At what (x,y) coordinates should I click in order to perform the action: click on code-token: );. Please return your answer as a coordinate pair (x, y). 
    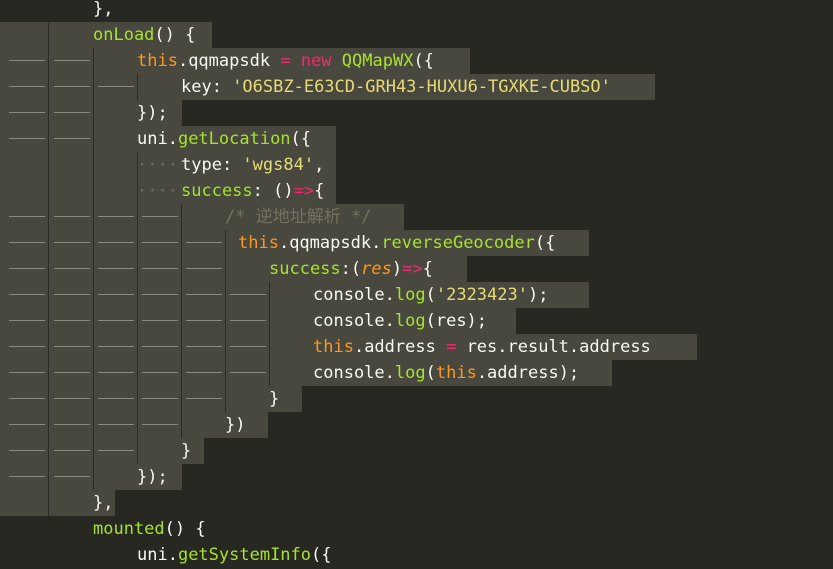
    Looking at the image, I should click on (538, 295).